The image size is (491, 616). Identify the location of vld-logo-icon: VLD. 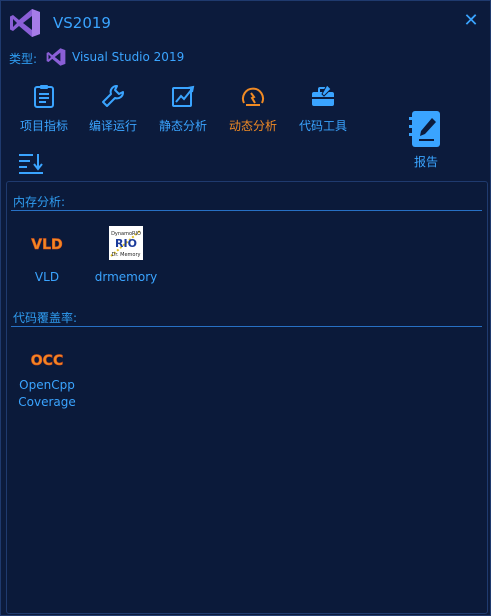
(47, 245).